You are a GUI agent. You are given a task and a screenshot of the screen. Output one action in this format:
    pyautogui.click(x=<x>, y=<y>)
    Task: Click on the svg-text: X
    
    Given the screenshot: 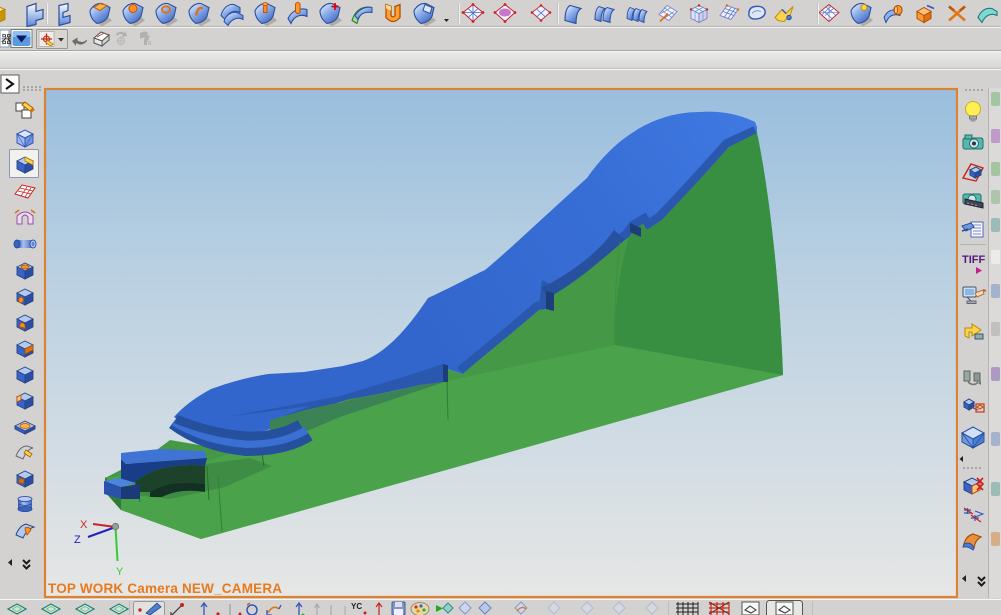 What is the action you would take?
    pyautogui.click(x=84, y=525)
    